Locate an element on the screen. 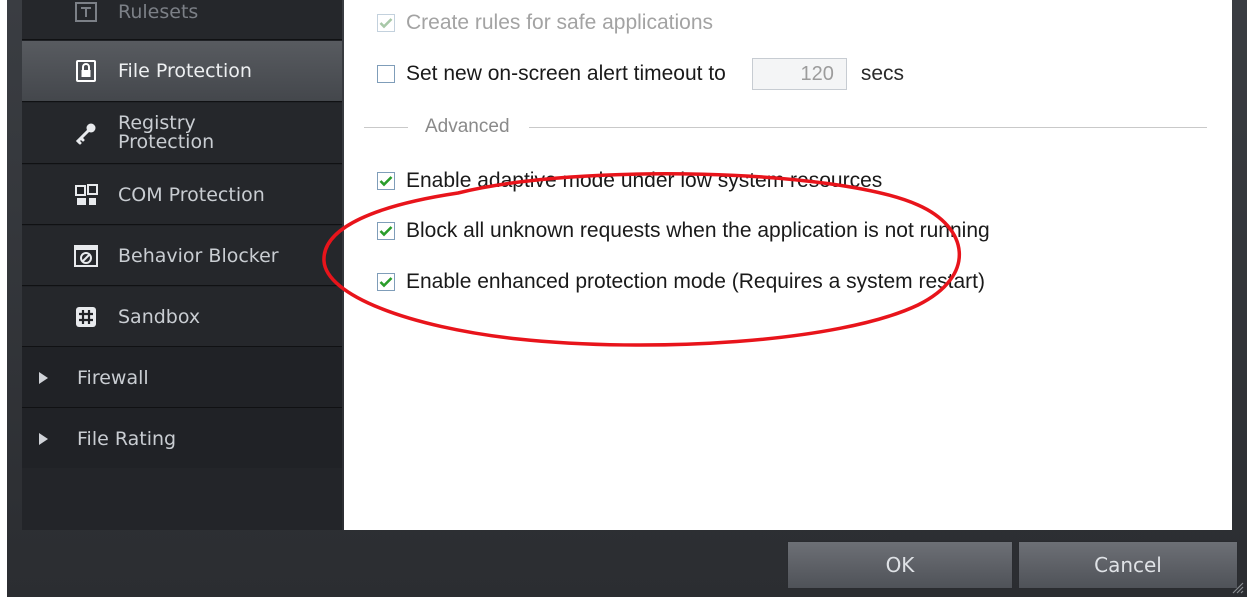 The height and width of the screenshot is (597, 1247). sidebar-empty-area is located at coordinates (182, 499).